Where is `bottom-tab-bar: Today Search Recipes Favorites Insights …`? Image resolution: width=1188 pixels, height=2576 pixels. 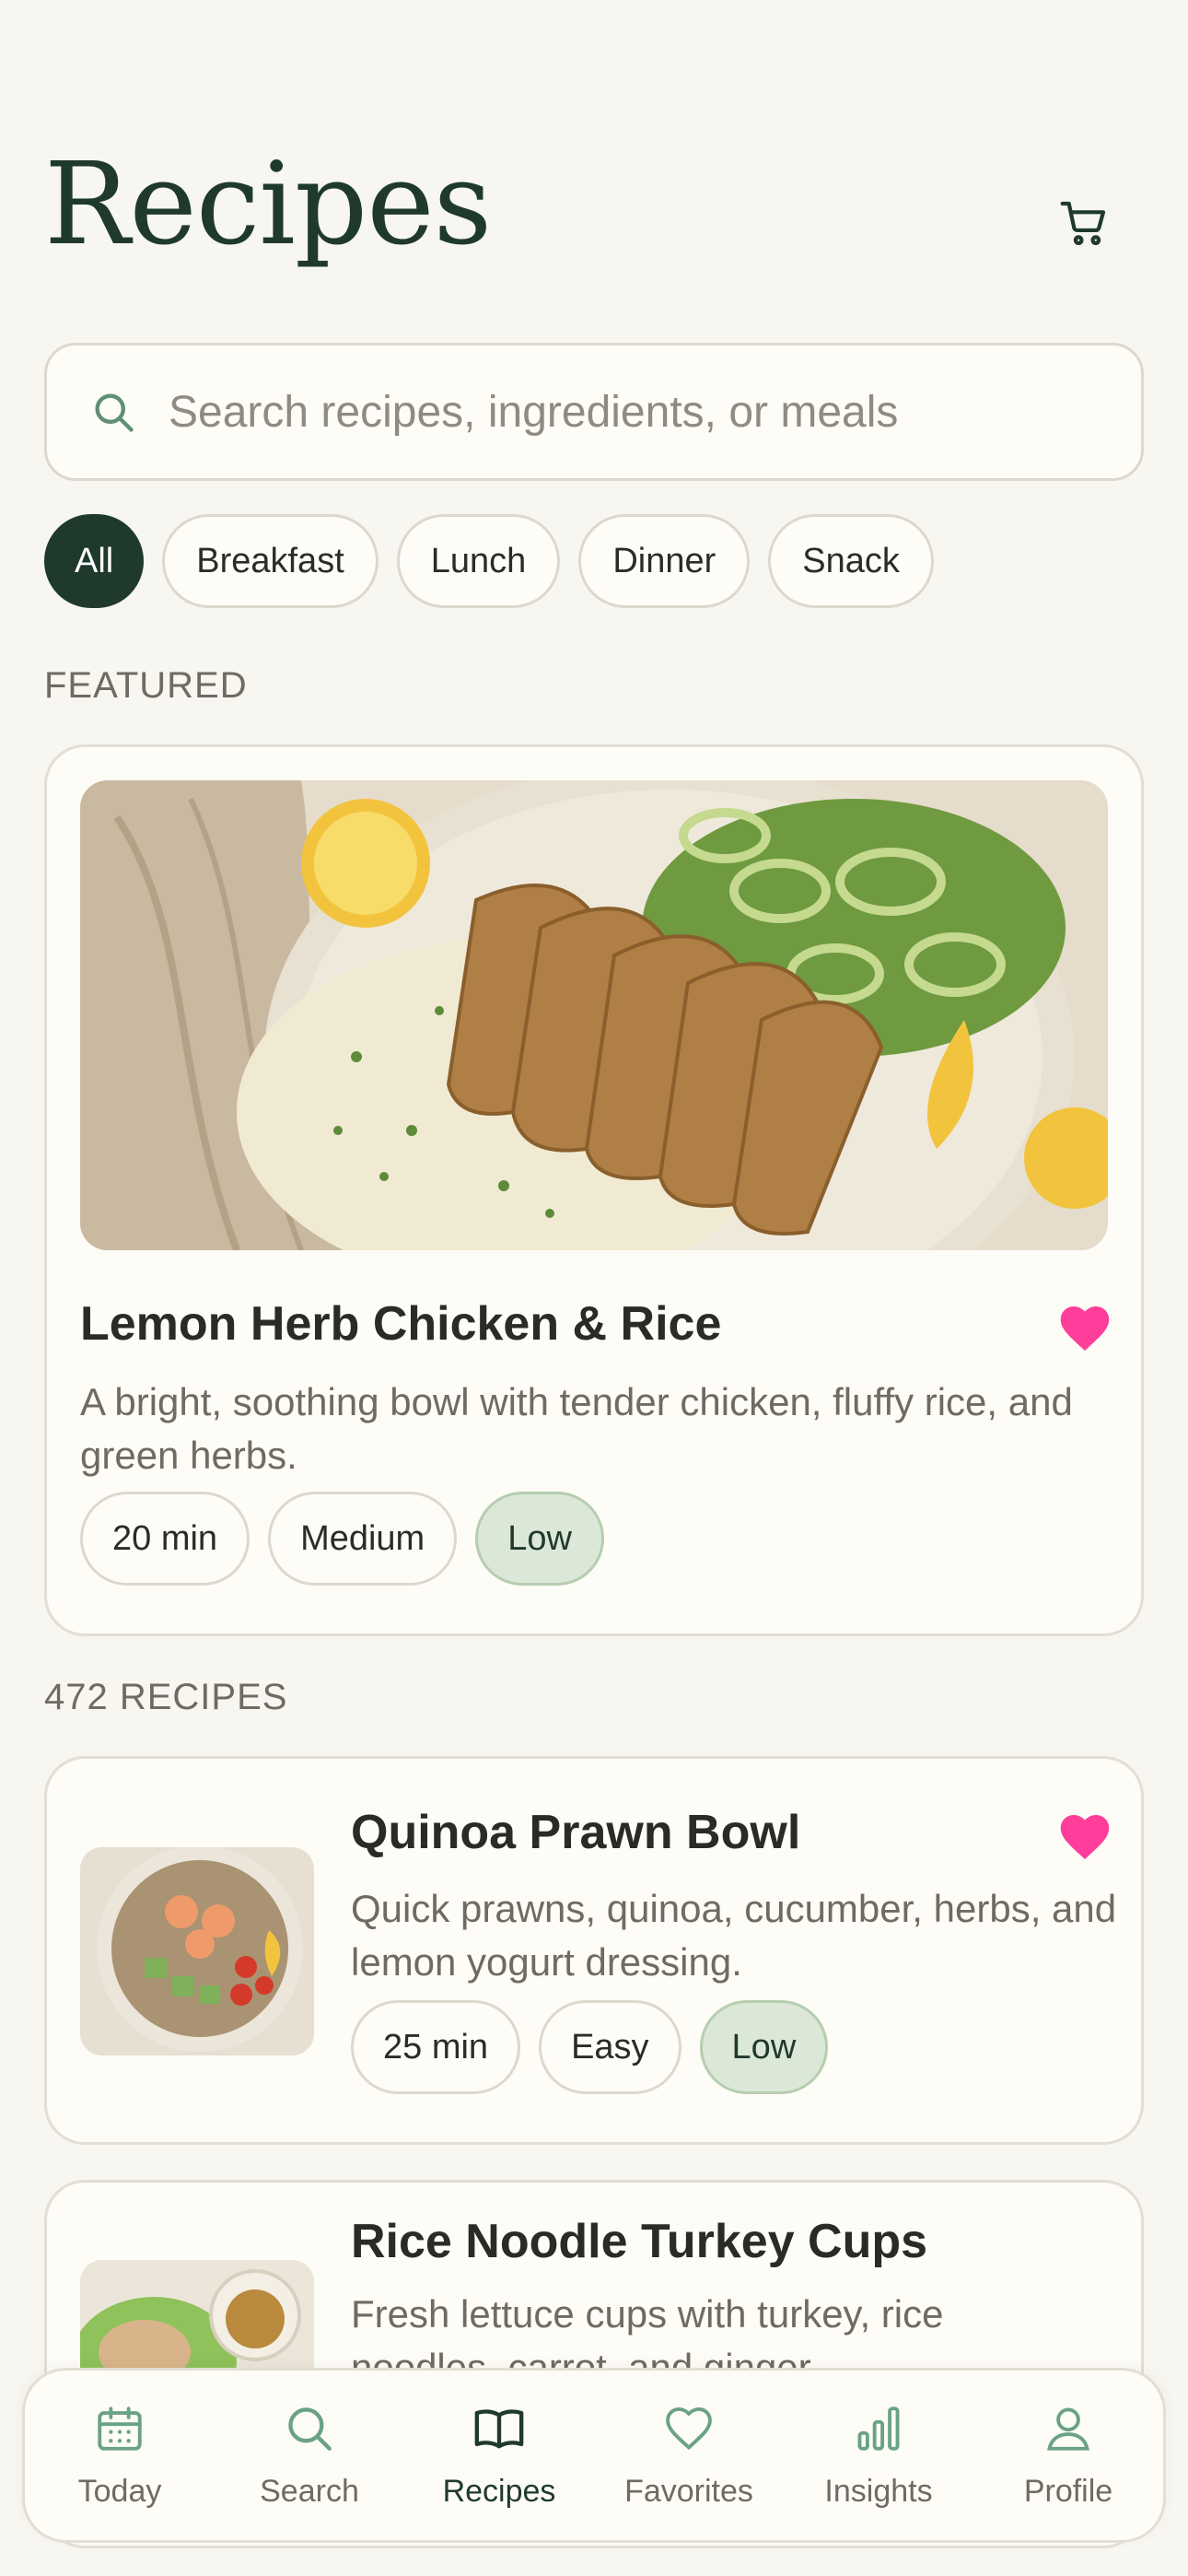 bottom-tab-bar: Today Search Recipes Favorites Insights … is located at coordinates (594, 2455).